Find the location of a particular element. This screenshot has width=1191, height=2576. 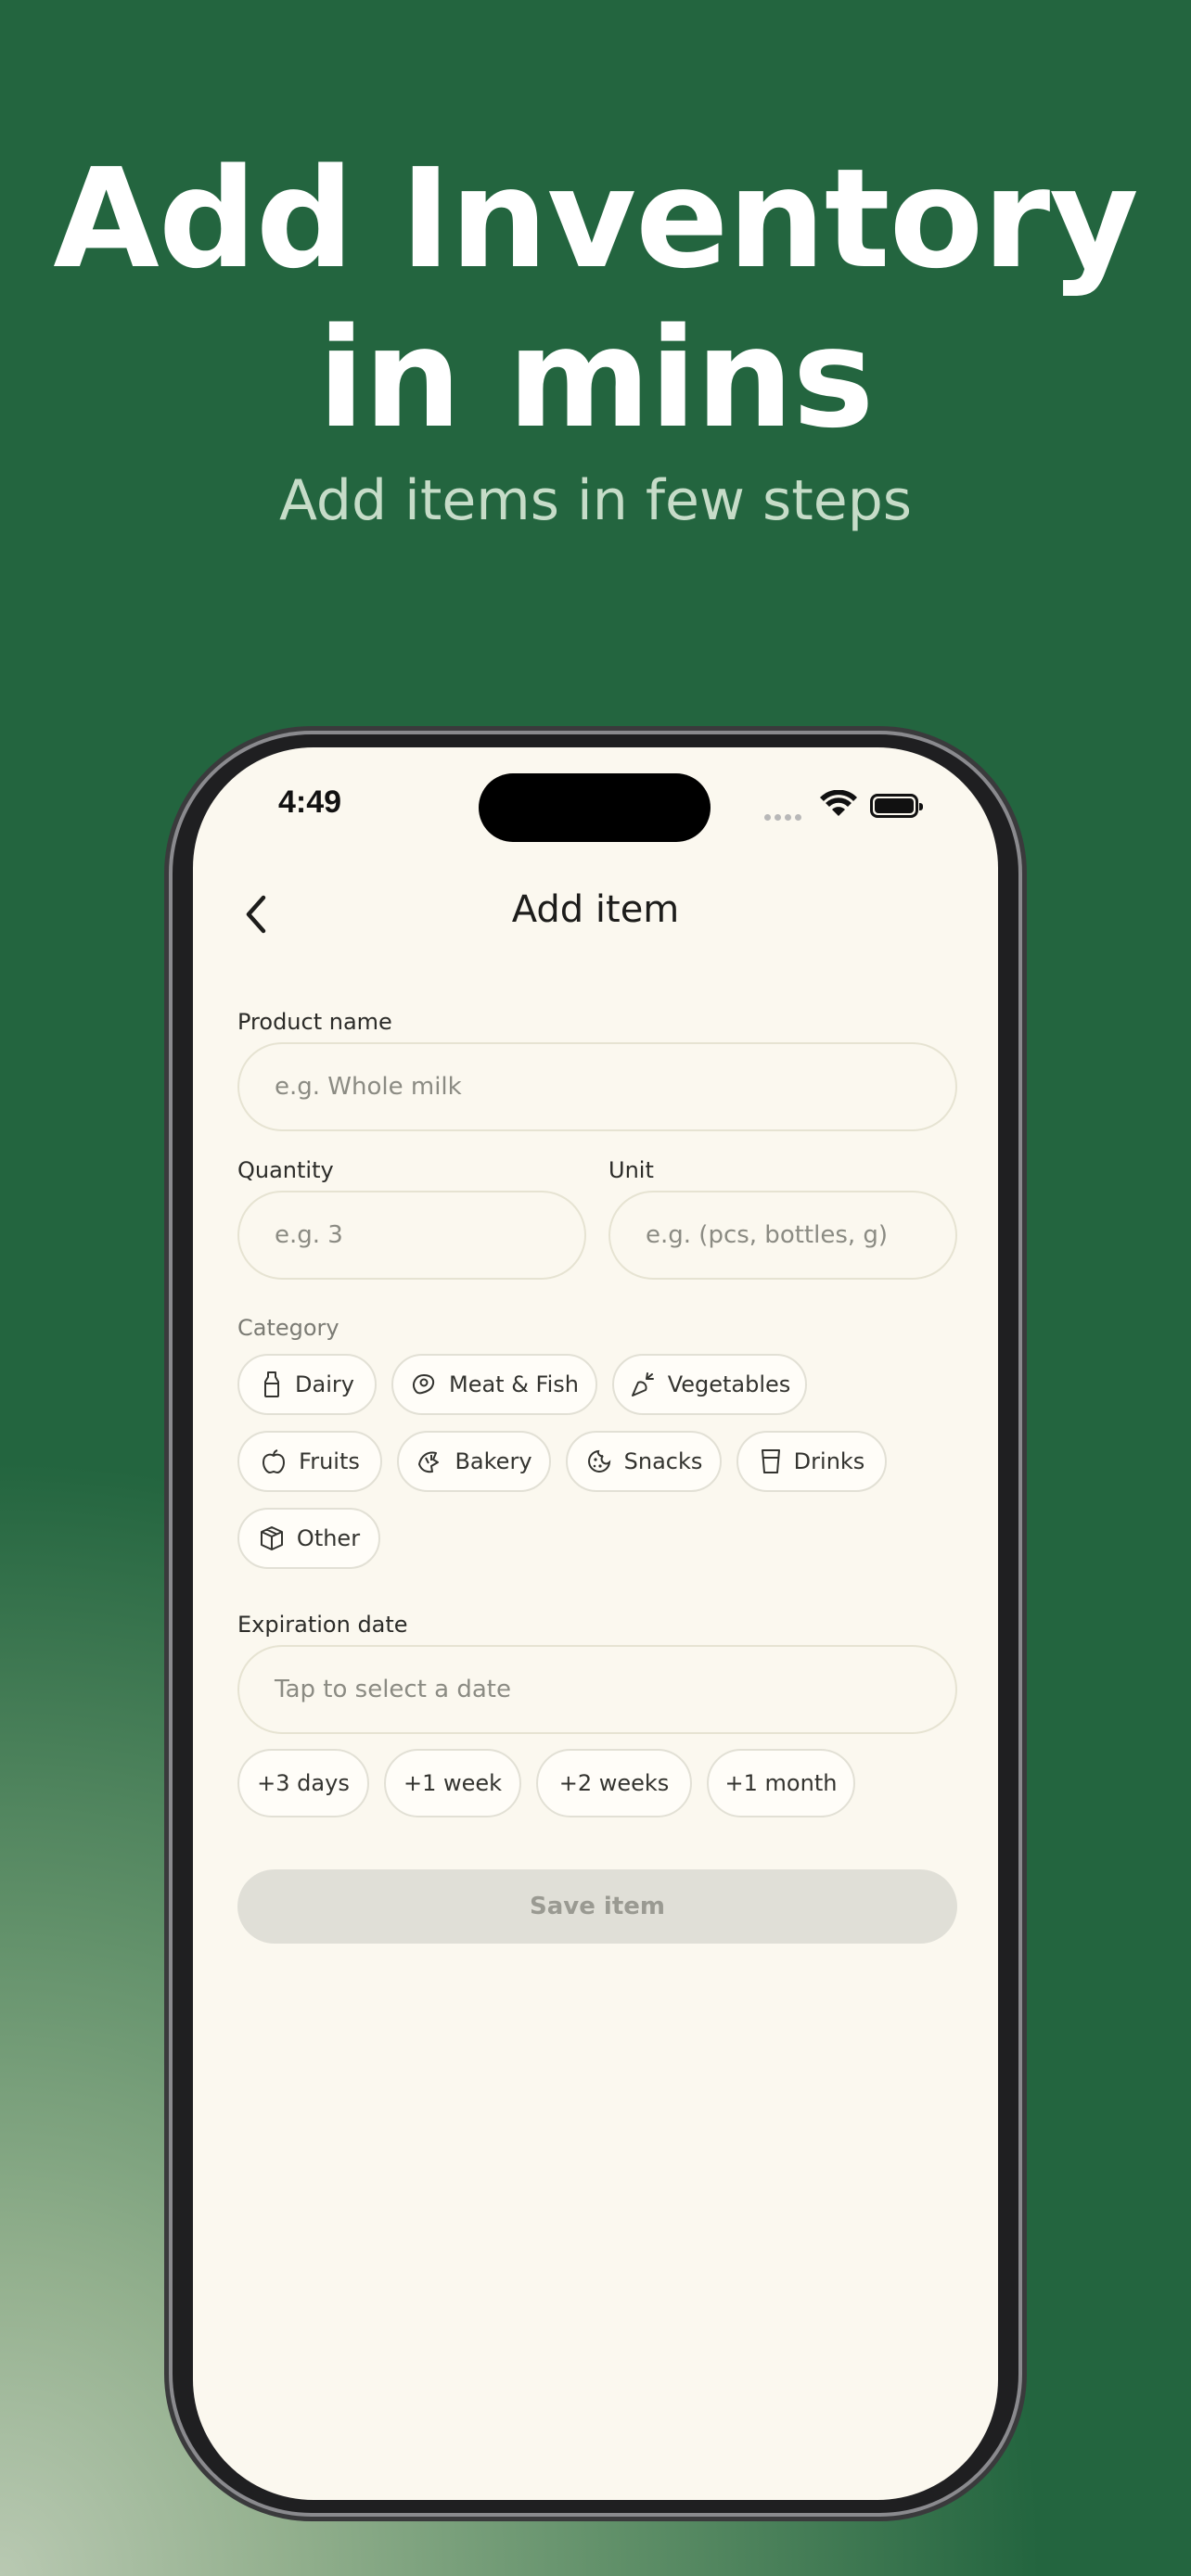

quantity-label: Quantity is located at coordinates (285, 1170).